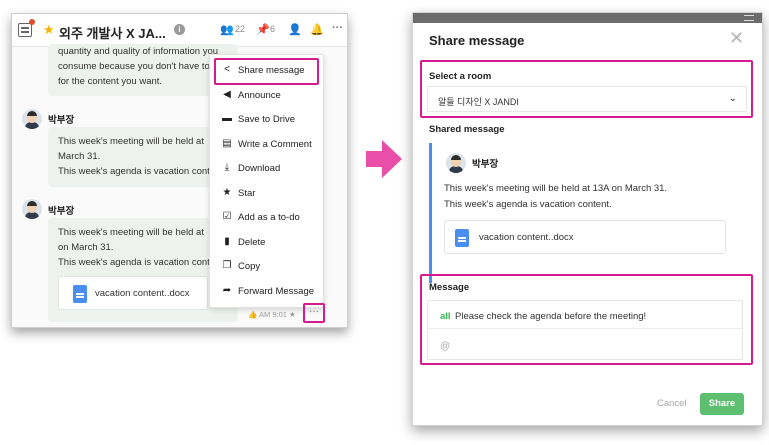  I want to click on arrow-right-icon, so click(384, 159).